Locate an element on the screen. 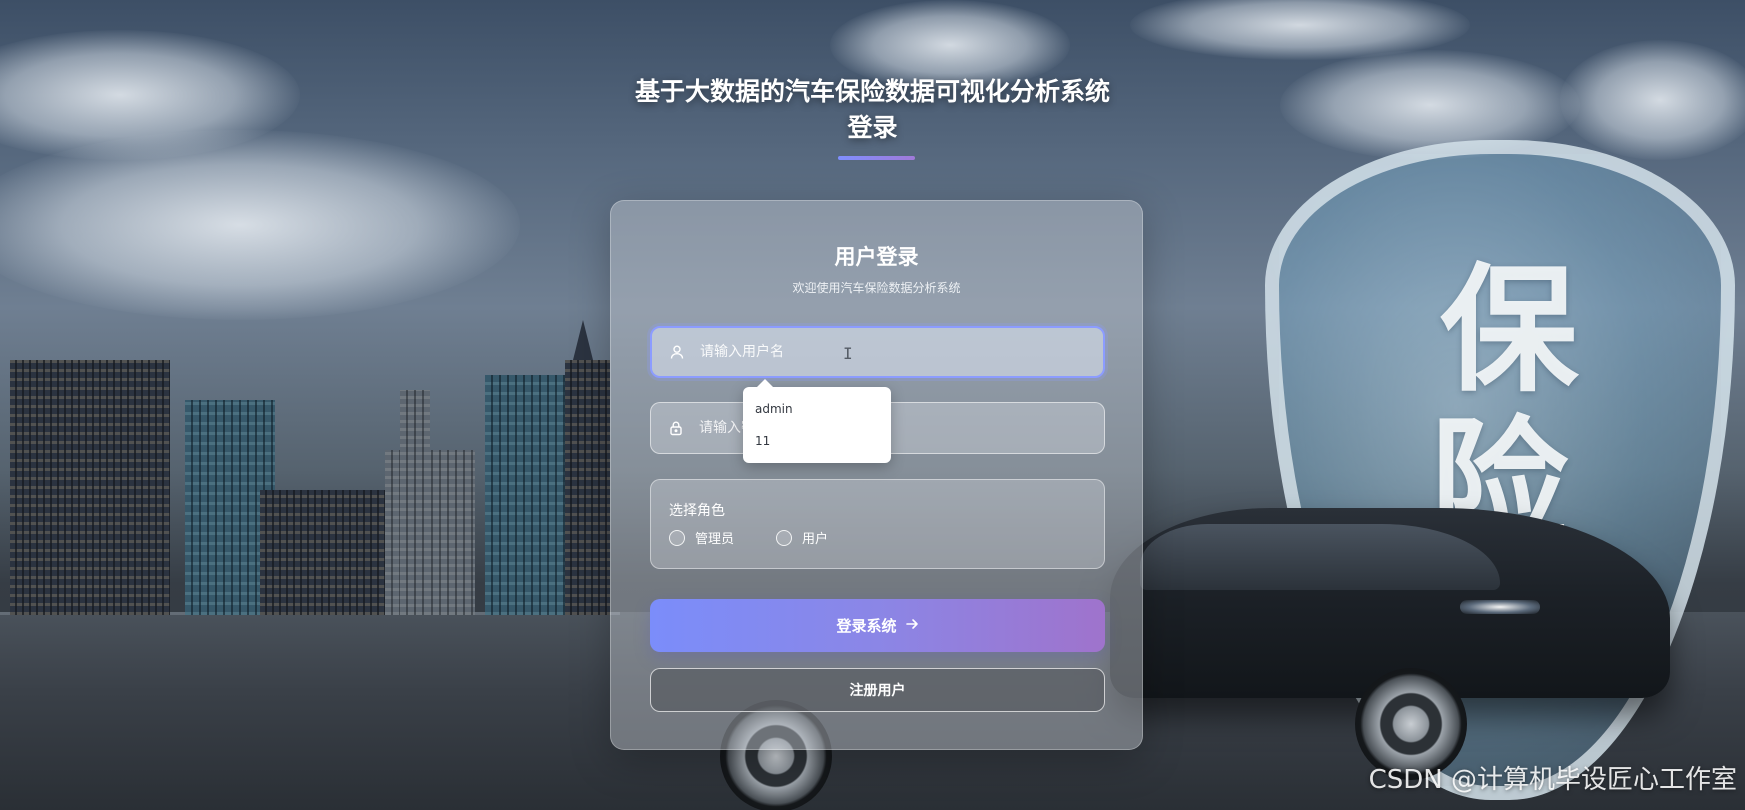  login-button: 登录系统 is located at coordinates (877, 625).